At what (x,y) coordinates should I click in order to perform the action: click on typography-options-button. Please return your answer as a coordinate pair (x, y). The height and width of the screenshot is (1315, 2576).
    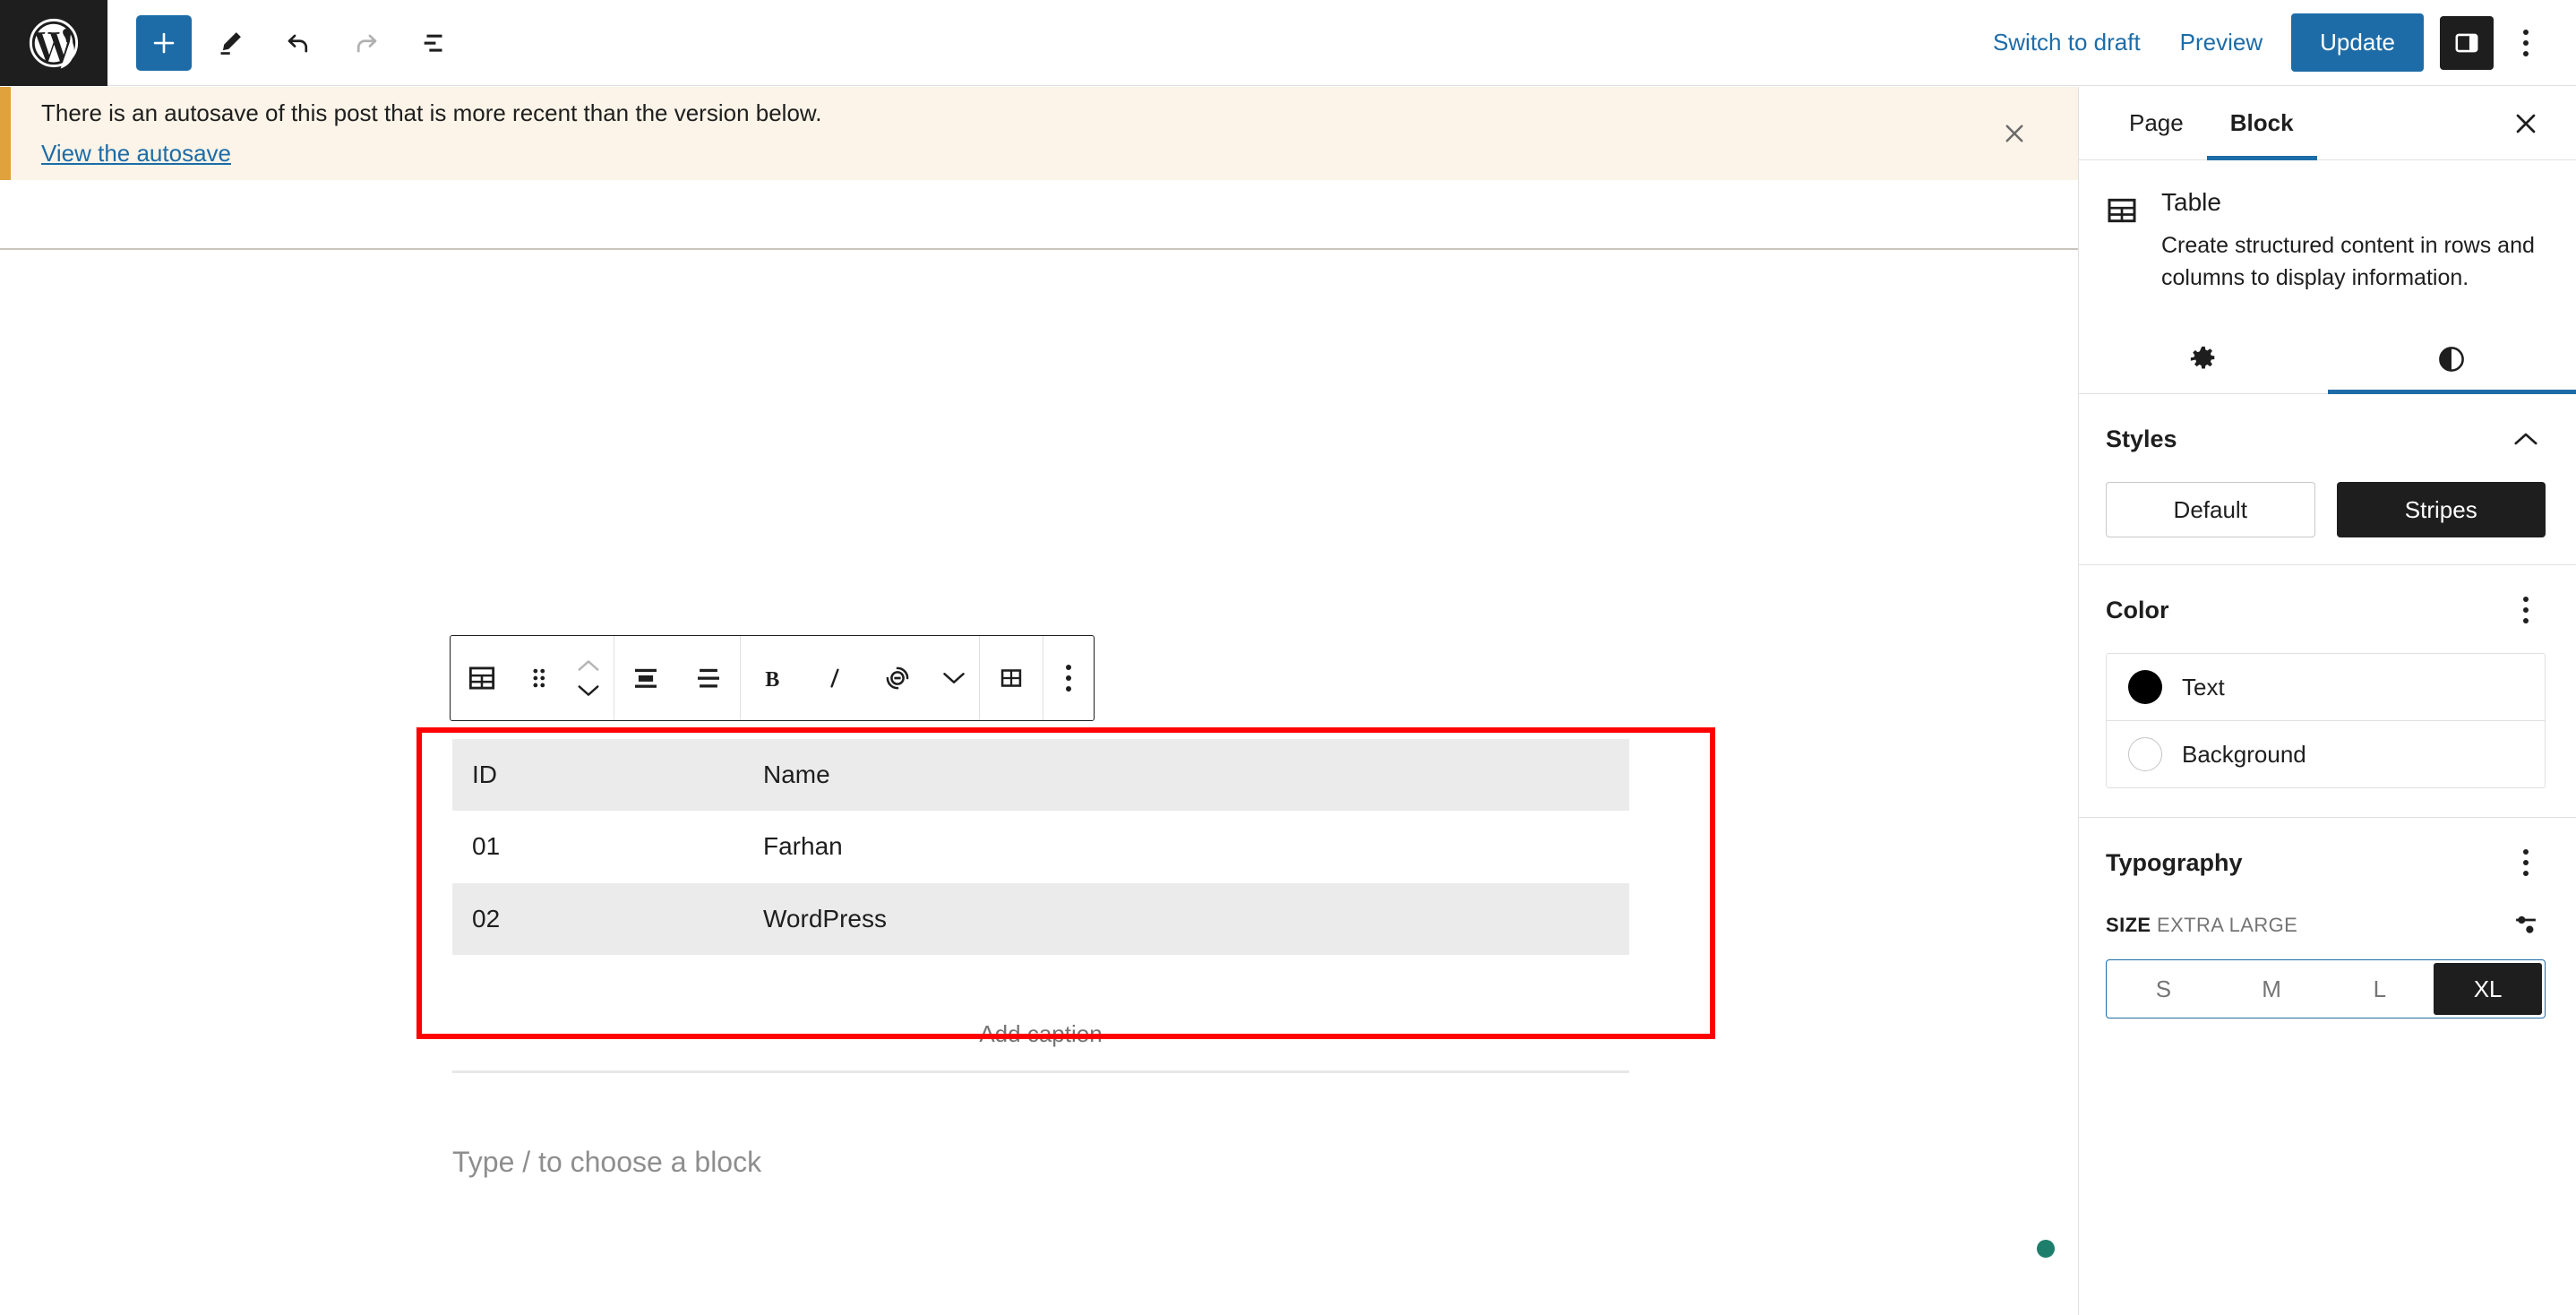
    Looking at the image, I should click on (2526, 862).